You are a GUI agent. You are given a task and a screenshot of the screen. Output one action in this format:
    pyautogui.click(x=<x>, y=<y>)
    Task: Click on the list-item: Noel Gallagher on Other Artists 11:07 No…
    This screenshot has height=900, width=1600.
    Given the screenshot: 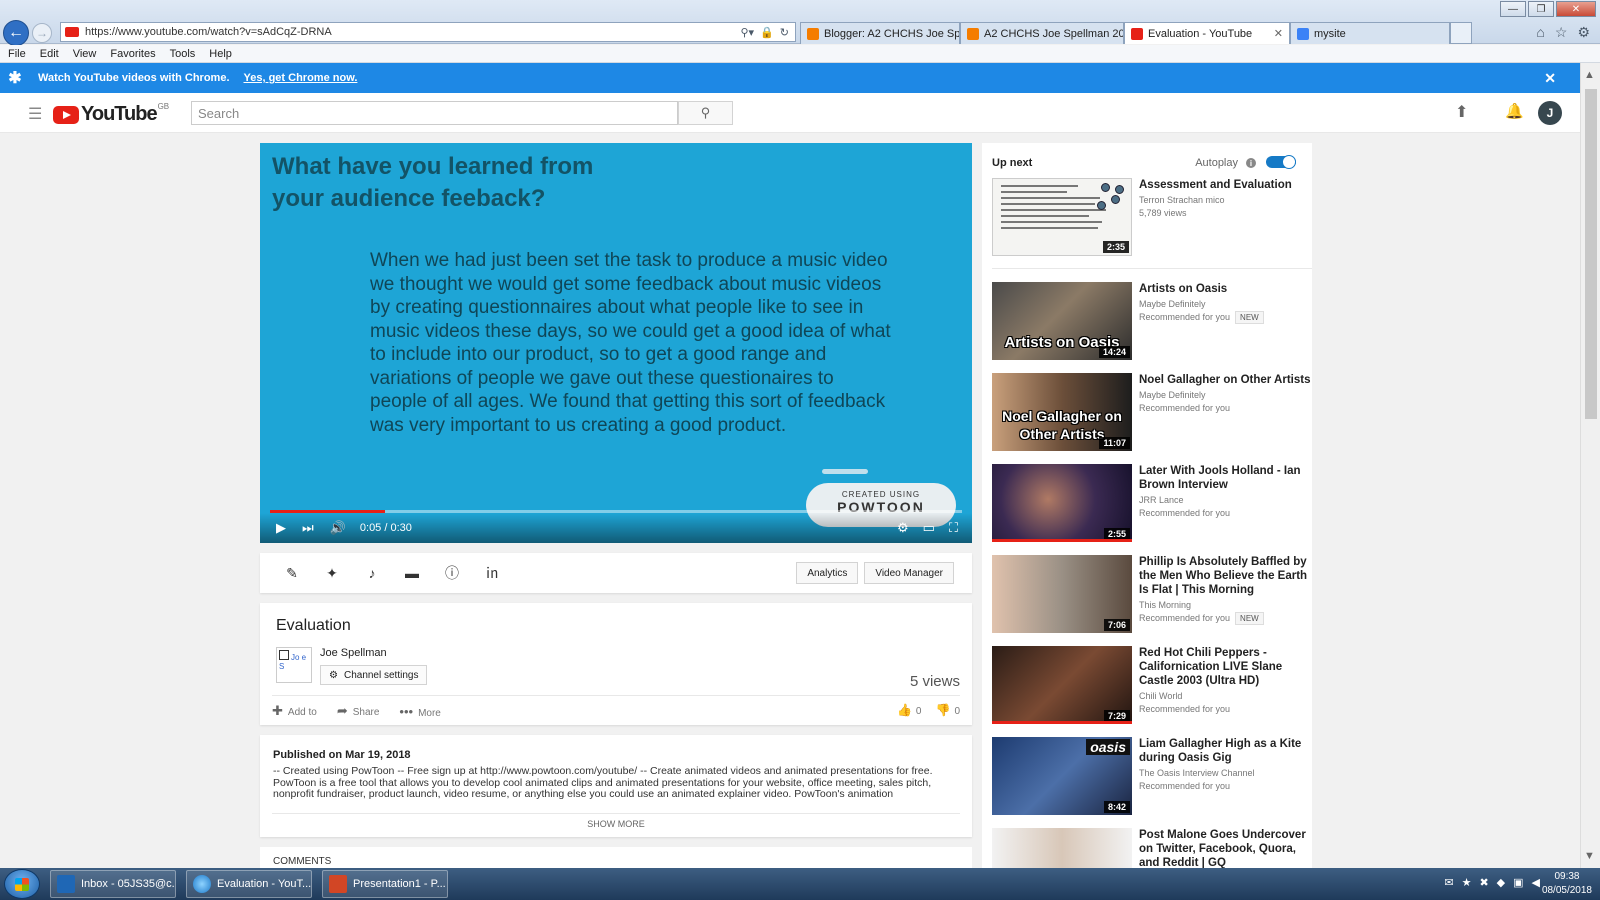 What is the action you would take?
    pyautogui.click(x=1152, y=413)
    